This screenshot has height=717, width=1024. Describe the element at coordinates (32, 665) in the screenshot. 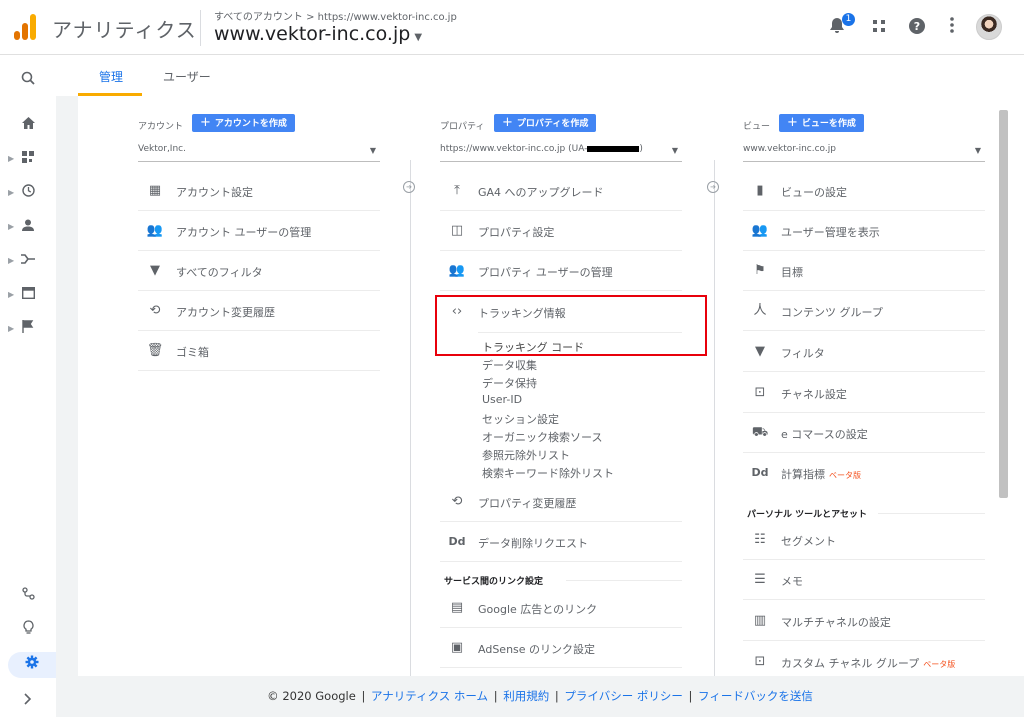

I see `admin-gear-icon` at that location.